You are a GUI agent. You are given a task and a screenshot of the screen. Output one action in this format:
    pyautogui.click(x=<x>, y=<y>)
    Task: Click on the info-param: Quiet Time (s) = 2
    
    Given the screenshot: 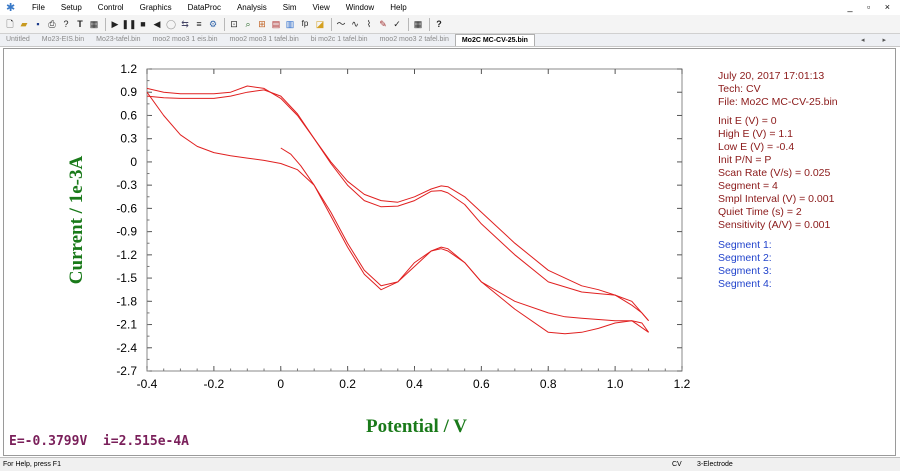 What is the action you would take?
    pyautogui.click(x=760, y=212)
    